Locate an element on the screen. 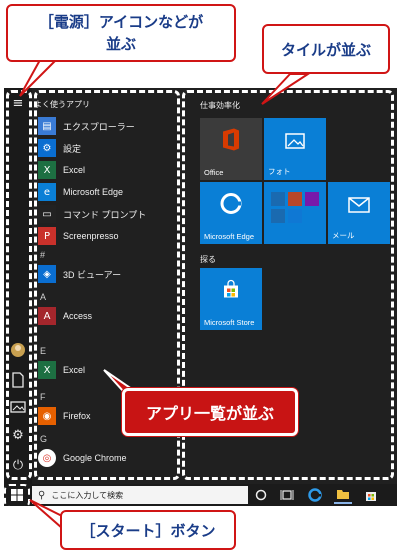 This screenshot has width=401, height=560. app-list-item: A Access is located at coordinates (65, 316).